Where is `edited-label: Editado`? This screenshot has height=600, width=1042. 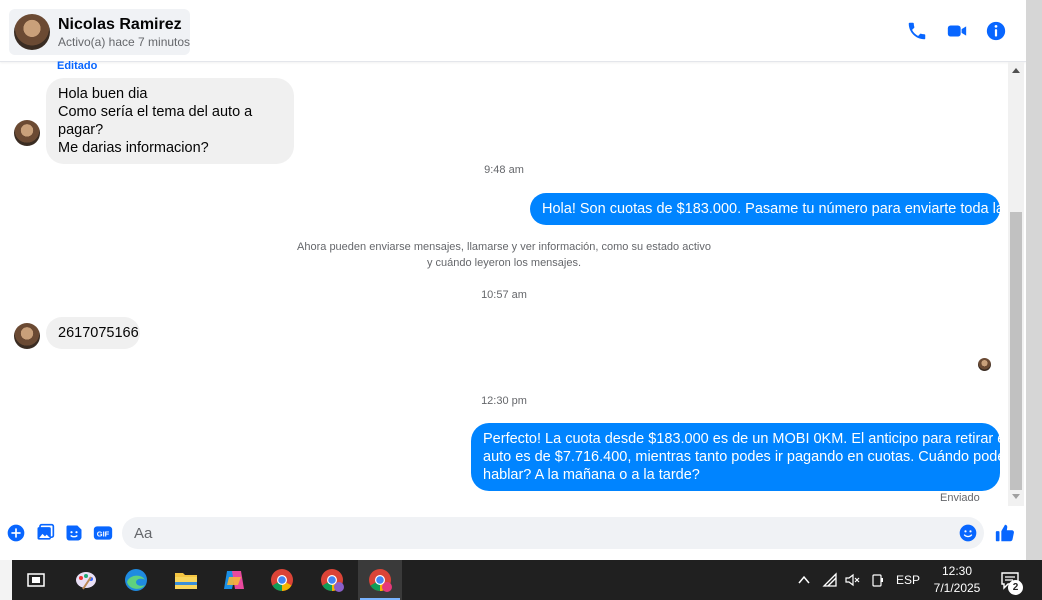
edited-label: Editado is located at coordinates (77, 66).